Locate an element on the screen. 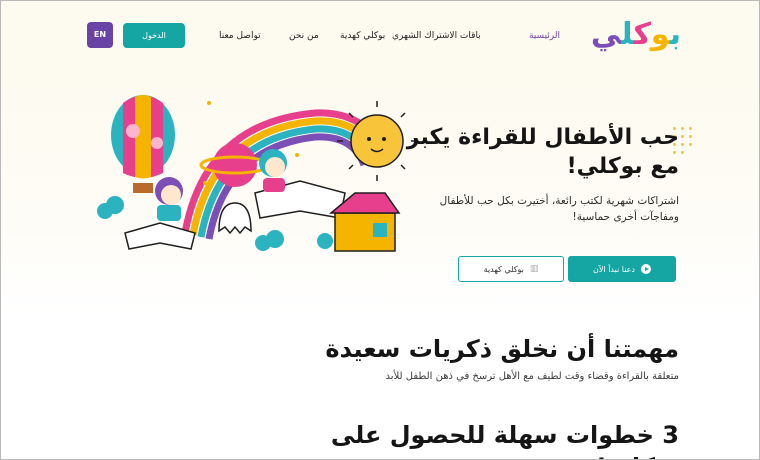 This screenshot has height=460, width=760. nav-about: من نحن is located at coordinates (304, 36).